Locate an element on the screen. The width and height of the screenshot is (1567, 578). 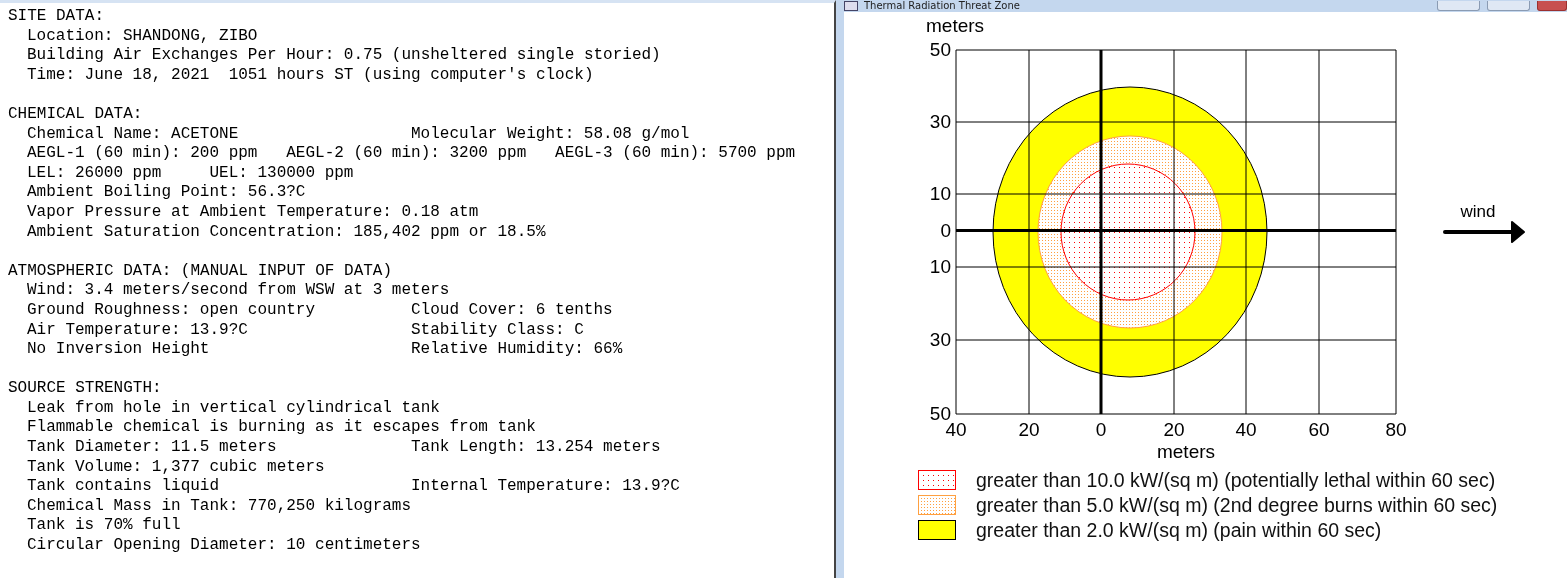
section-heading: SITE DATA: is located at coordinates (56, 17).